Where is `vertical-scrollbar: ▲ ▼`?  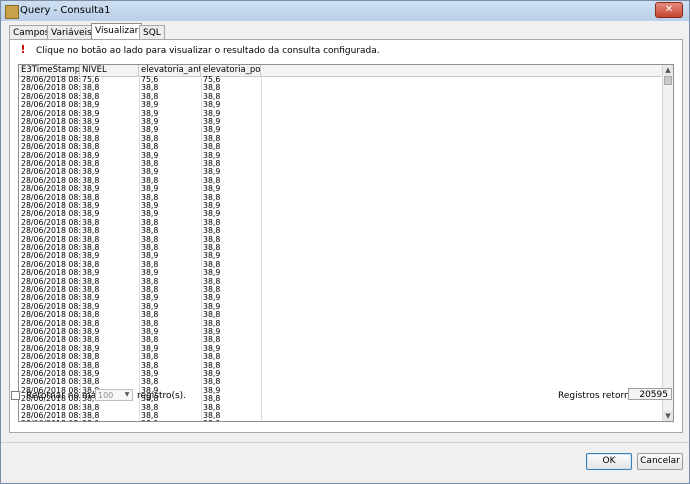
vertical-scrollbar: ▲ ▼ is located at coordinates (667, 243).